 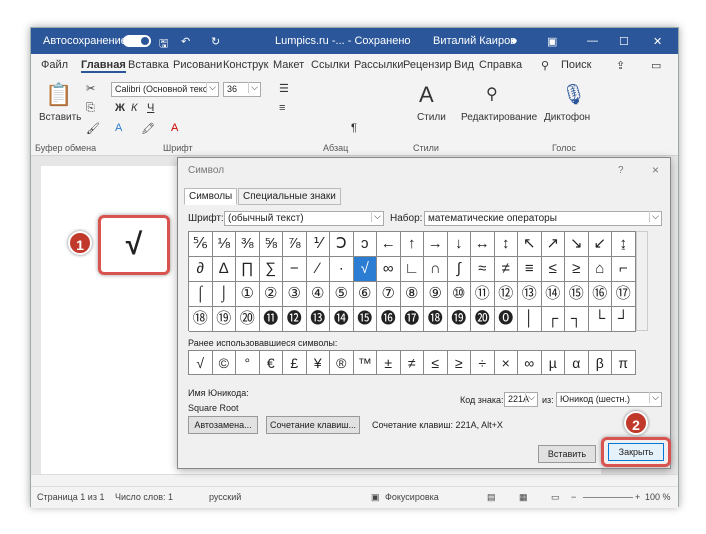 I want to click on symbol-cell: ②, so click(x=271, y=294).